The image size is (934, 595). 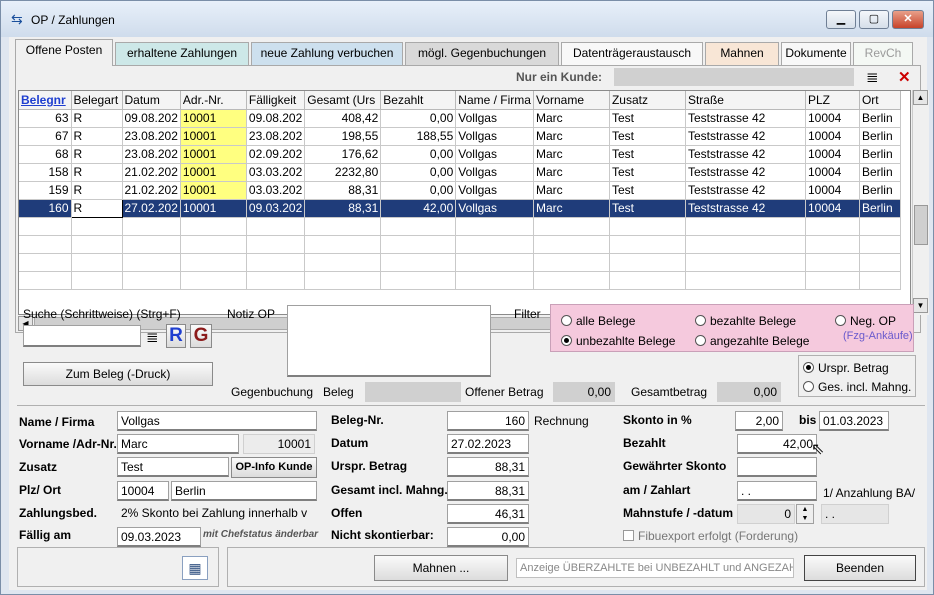 I want to click on plz-field: 10004, so click(x=143, y=491).